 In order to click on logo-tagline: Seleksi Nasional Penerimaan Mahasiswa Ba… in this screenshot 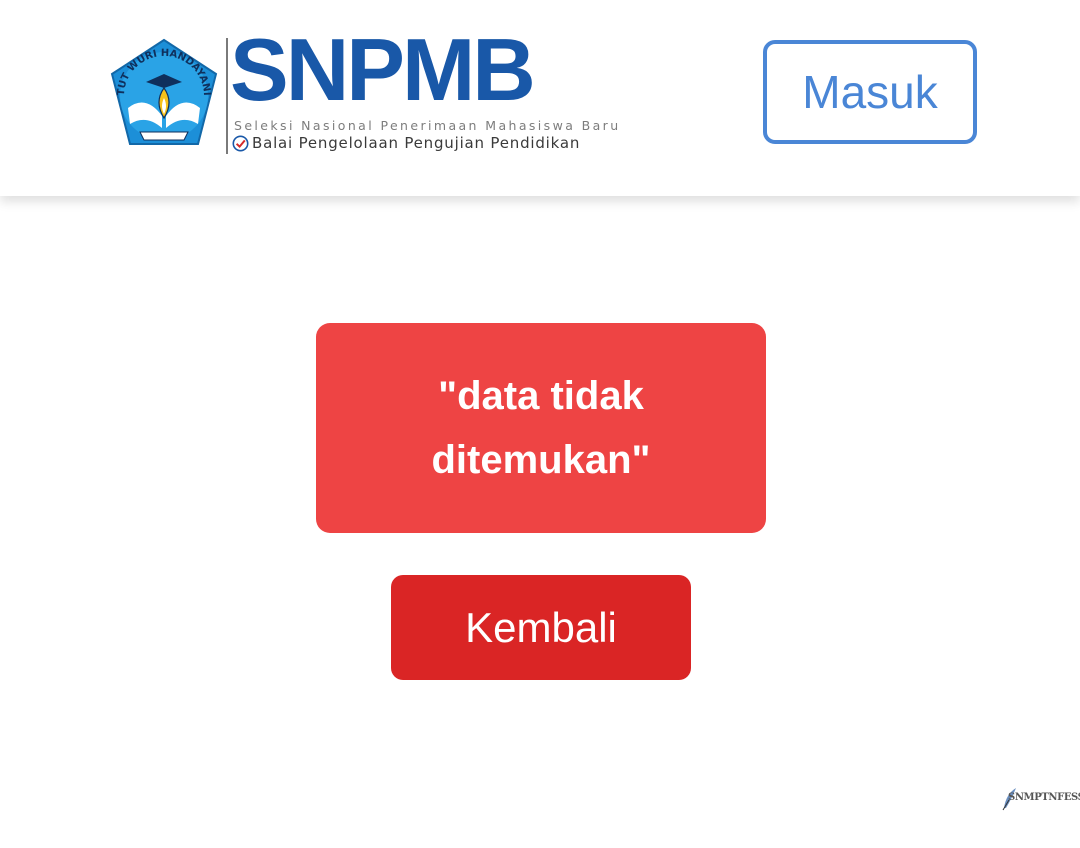, I will do `click(427, 125)`.